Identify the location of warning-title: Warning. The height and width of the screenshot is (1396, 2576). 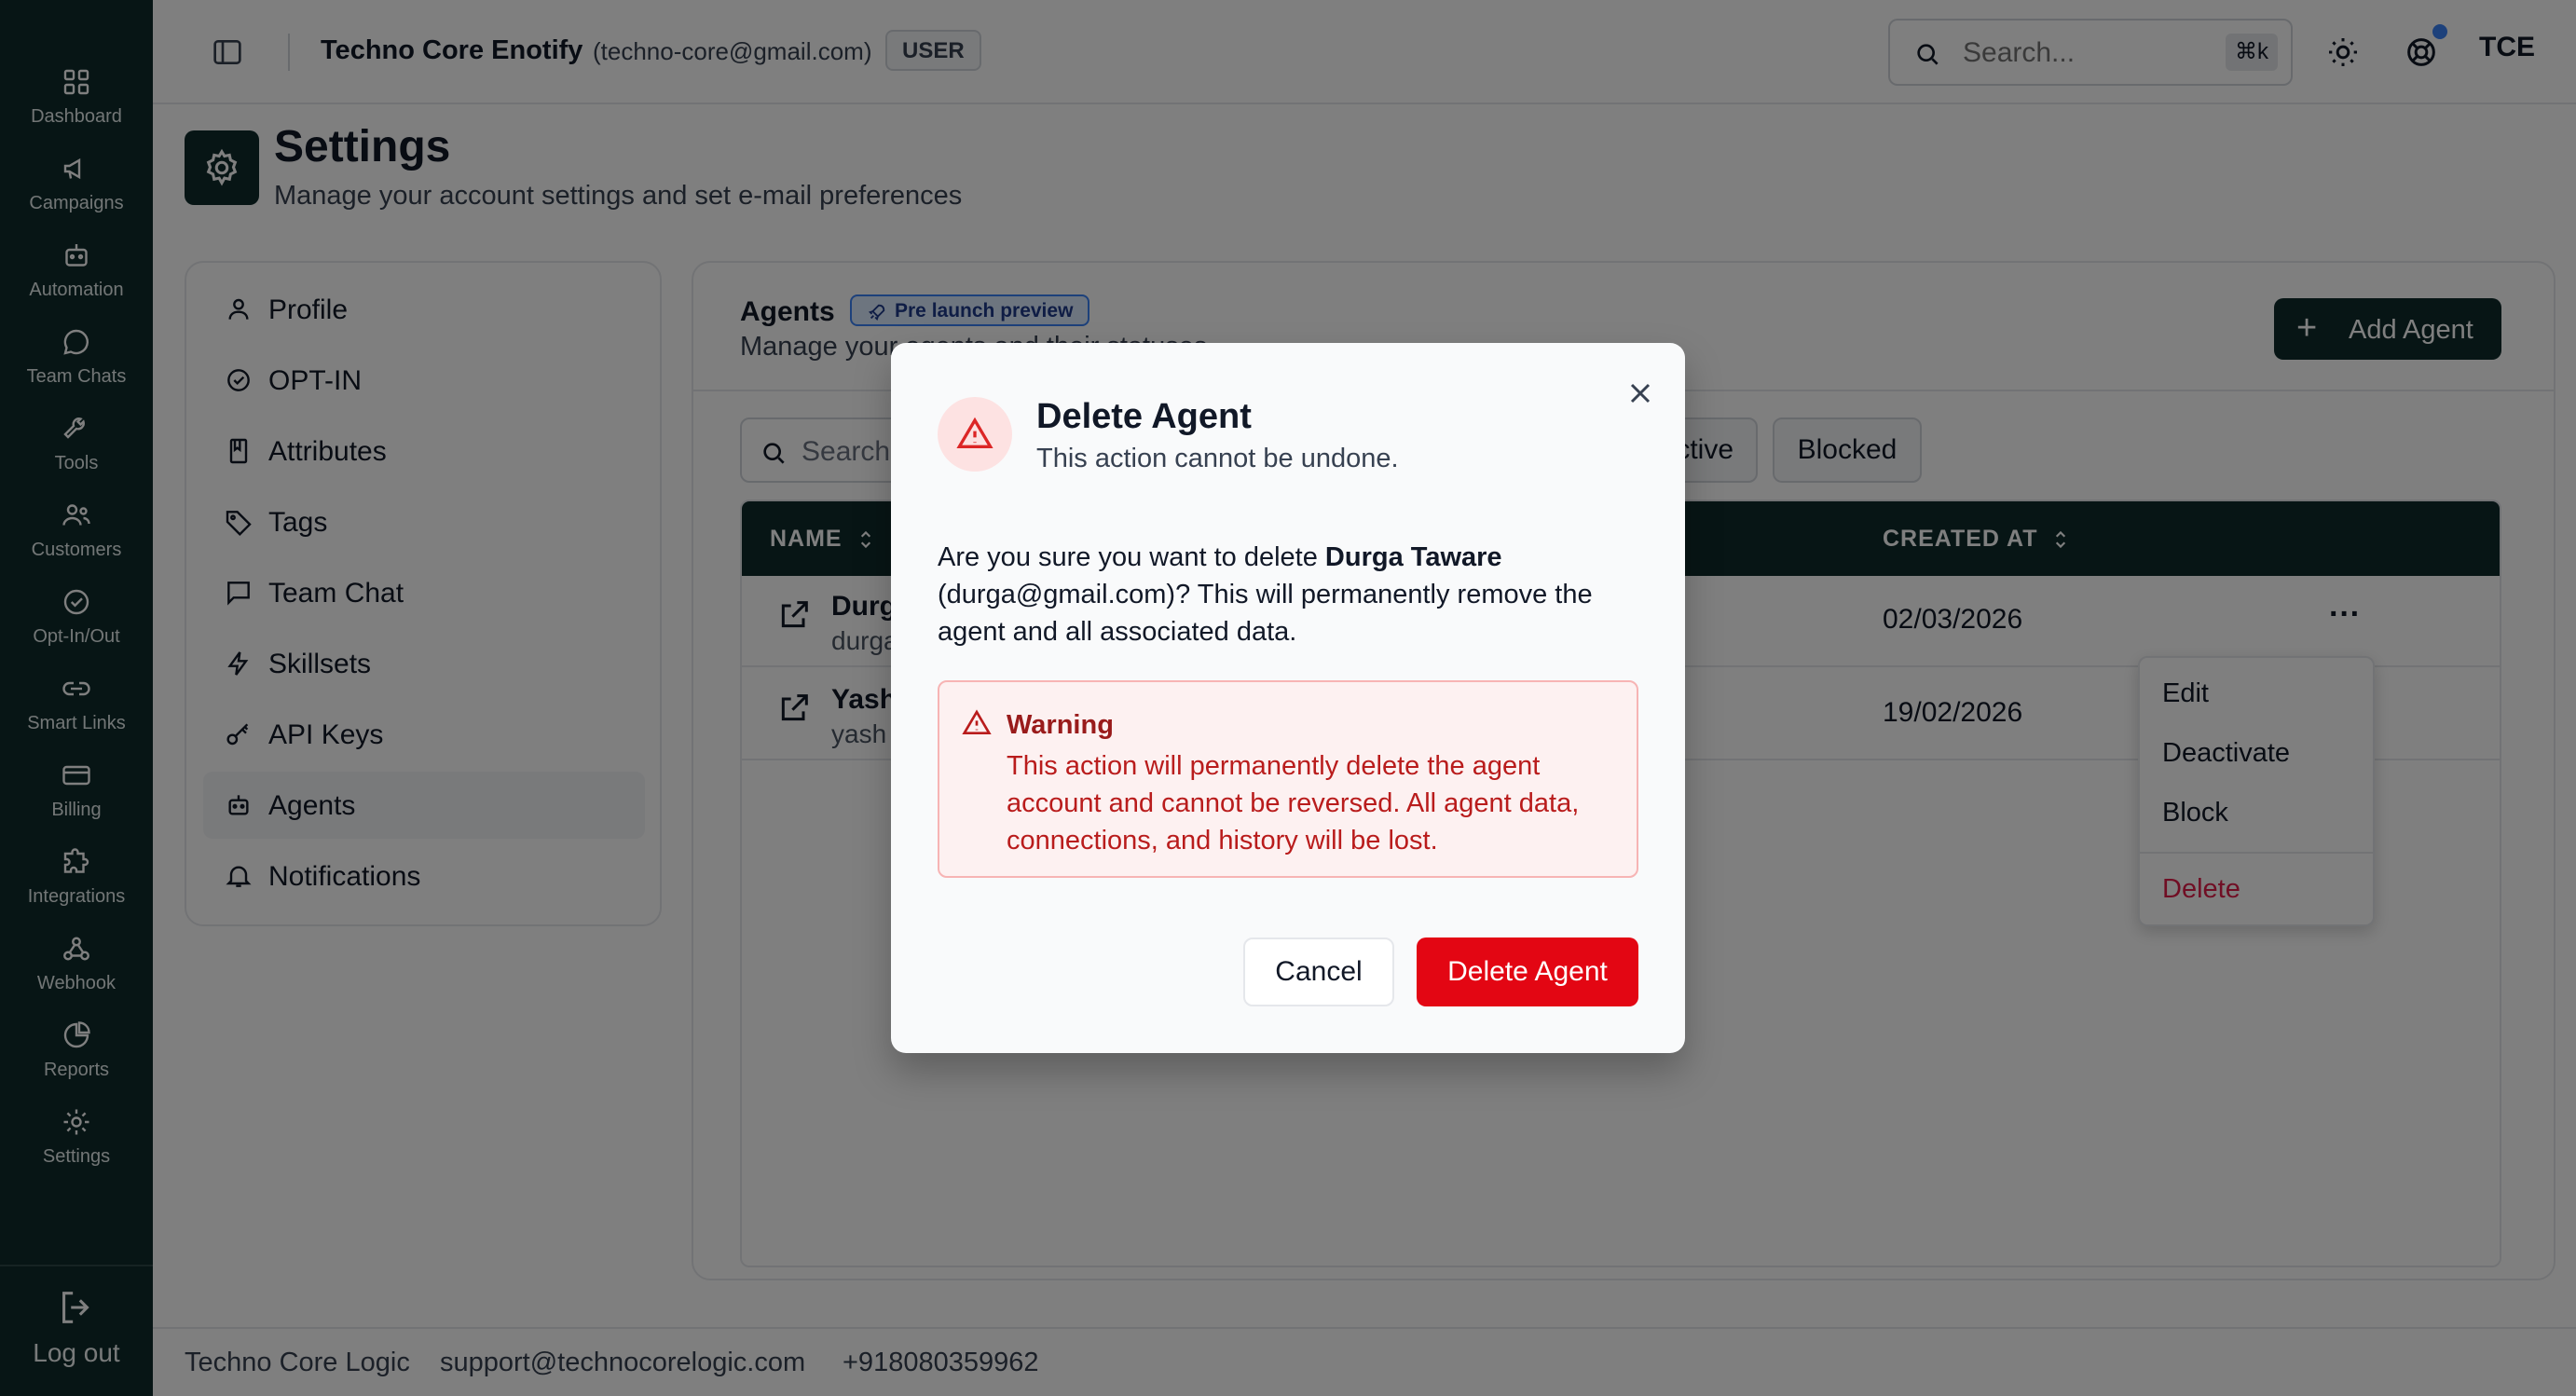
(1060, 725).